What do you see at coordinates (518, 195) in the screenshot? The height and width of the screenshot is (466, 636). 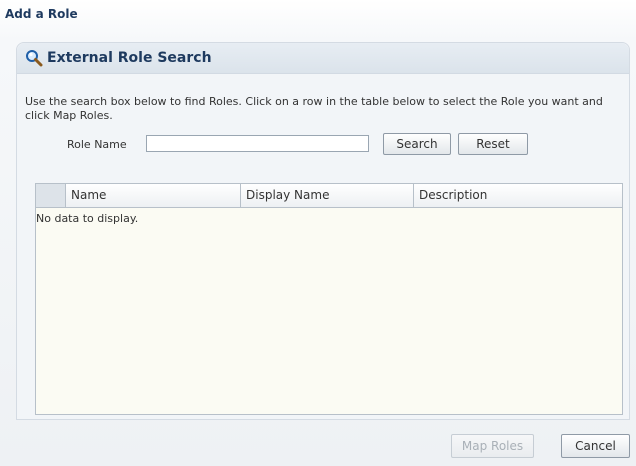 I see `column-header-description: Description` at bounding box center [518, 195].